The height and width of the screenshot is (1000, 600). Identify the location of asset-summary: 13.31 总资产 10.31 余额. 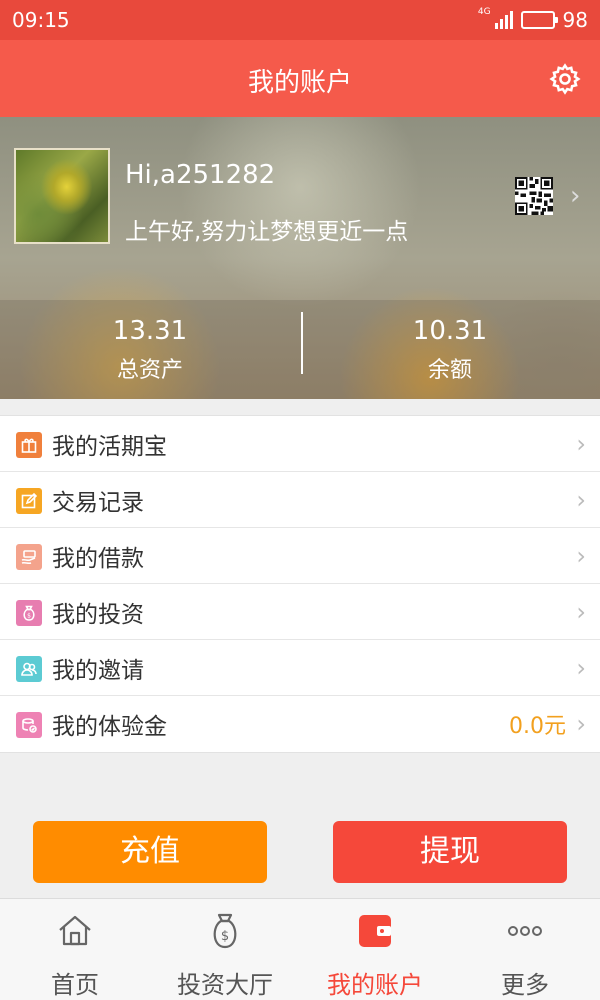
(300, 349).